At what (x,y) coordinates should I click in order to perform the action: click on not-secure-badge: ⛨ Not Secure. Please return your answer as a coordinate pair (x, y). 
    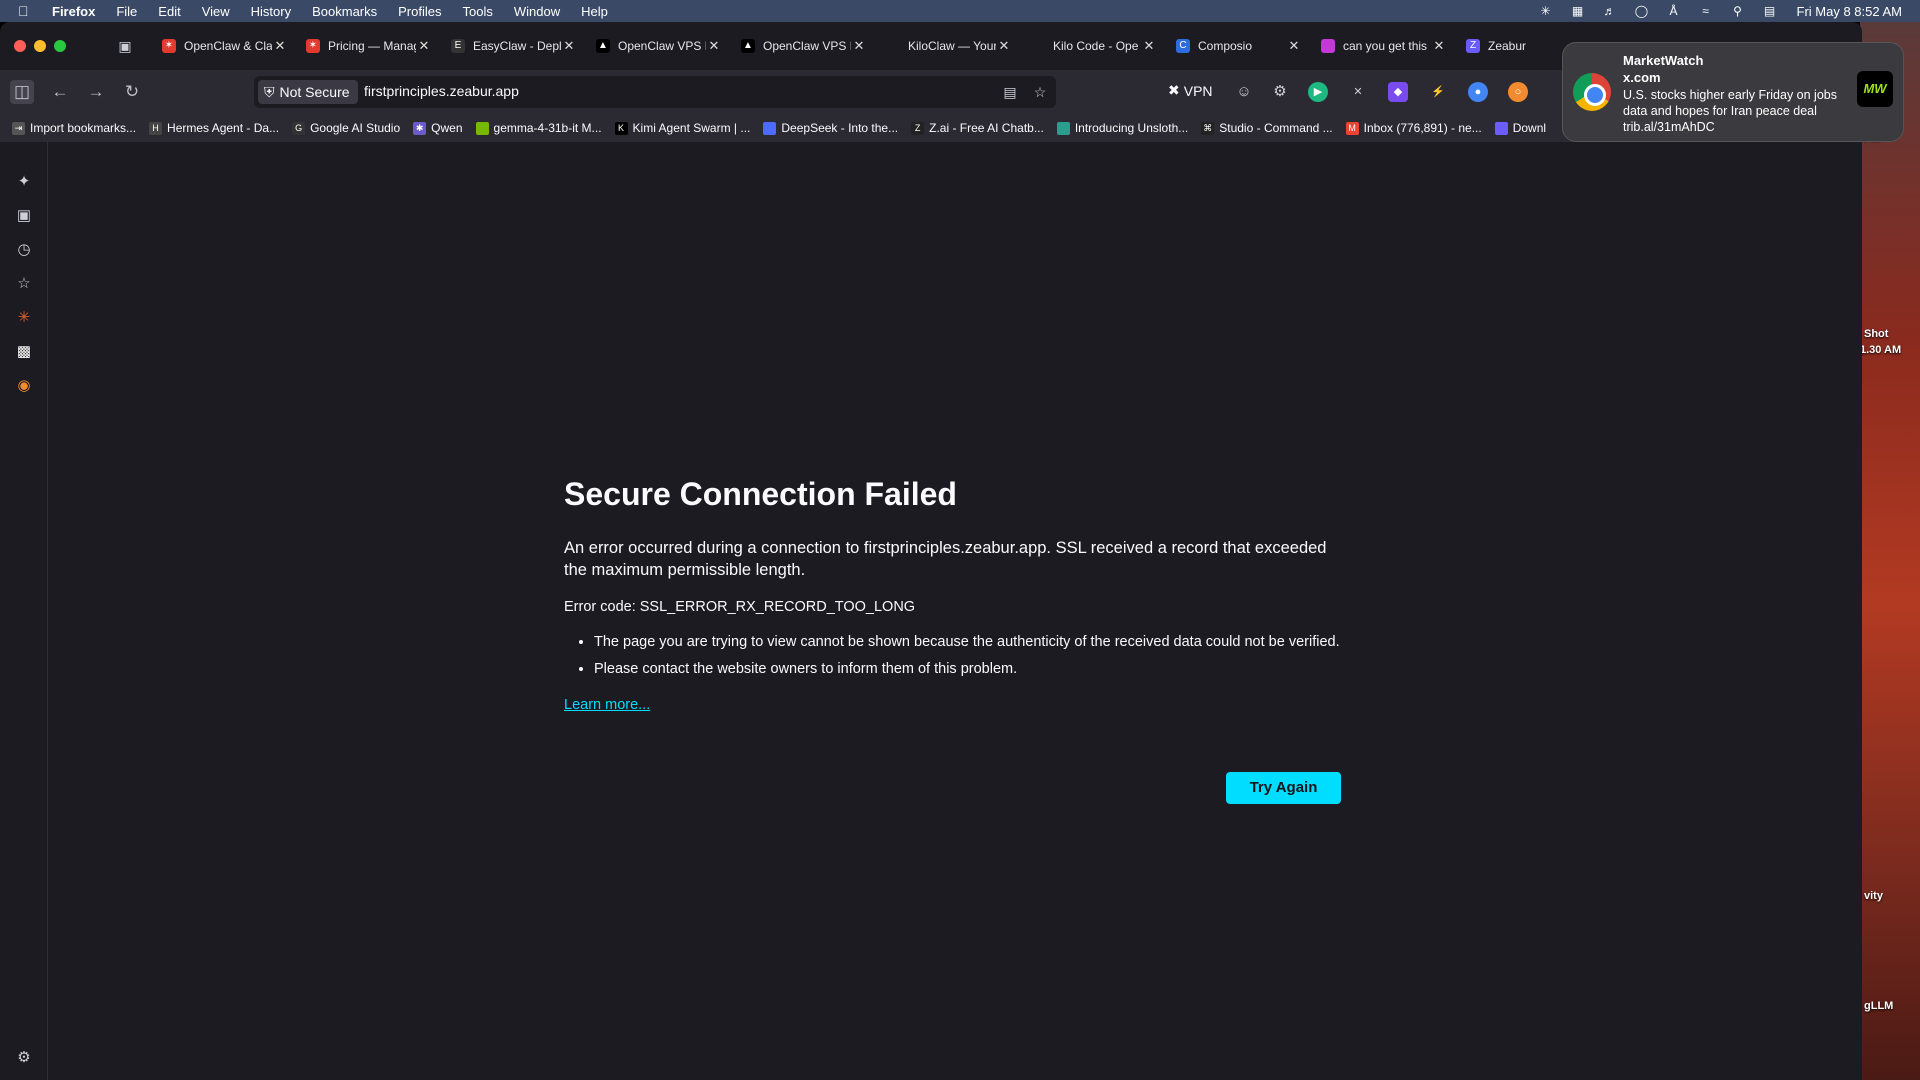
    Looking at the image, I should click on (308, 92).